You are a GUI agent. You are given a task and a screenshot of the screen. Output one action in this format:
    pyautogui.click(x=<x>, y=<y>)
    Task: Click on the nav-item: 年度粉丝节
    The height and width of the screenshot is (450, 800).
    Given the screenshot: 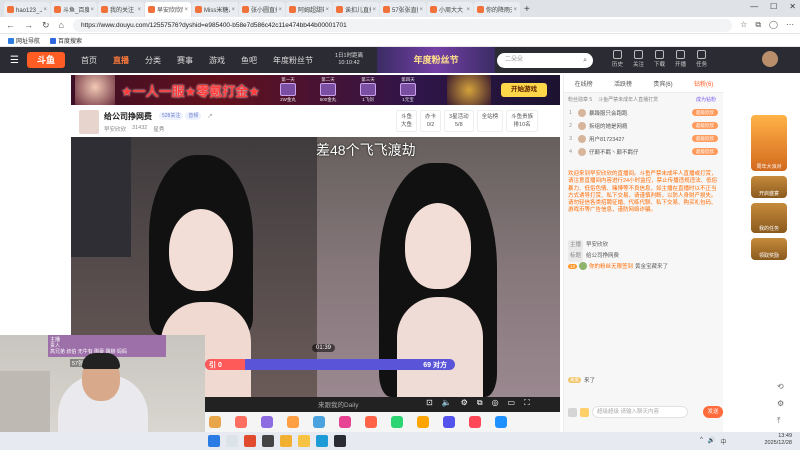 What is the action you would take?
    pyautogui.click(x=293, y=60)
    